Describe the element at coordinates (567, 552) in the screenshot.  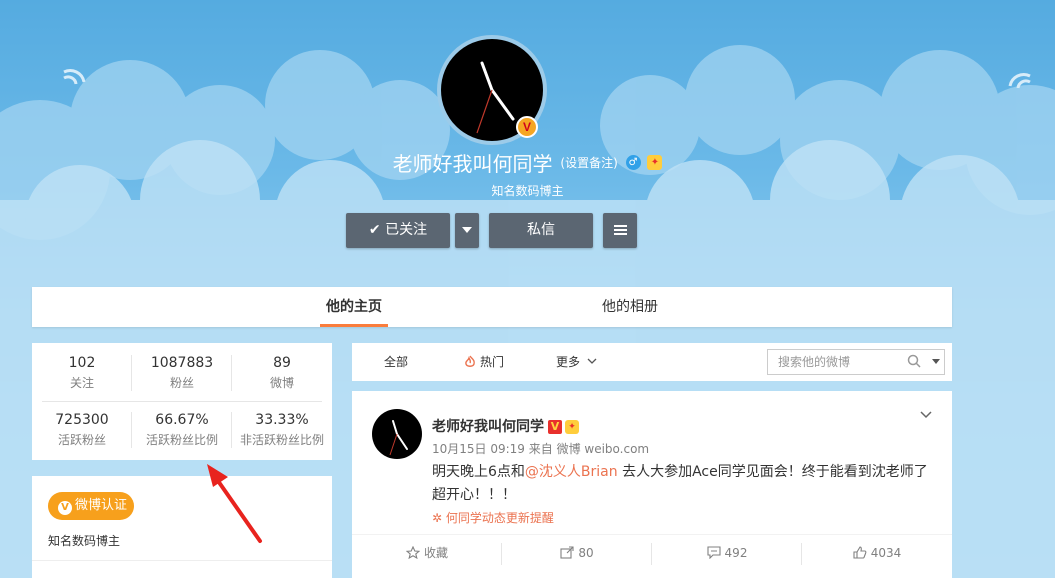
I see `repost-icon` at that location.